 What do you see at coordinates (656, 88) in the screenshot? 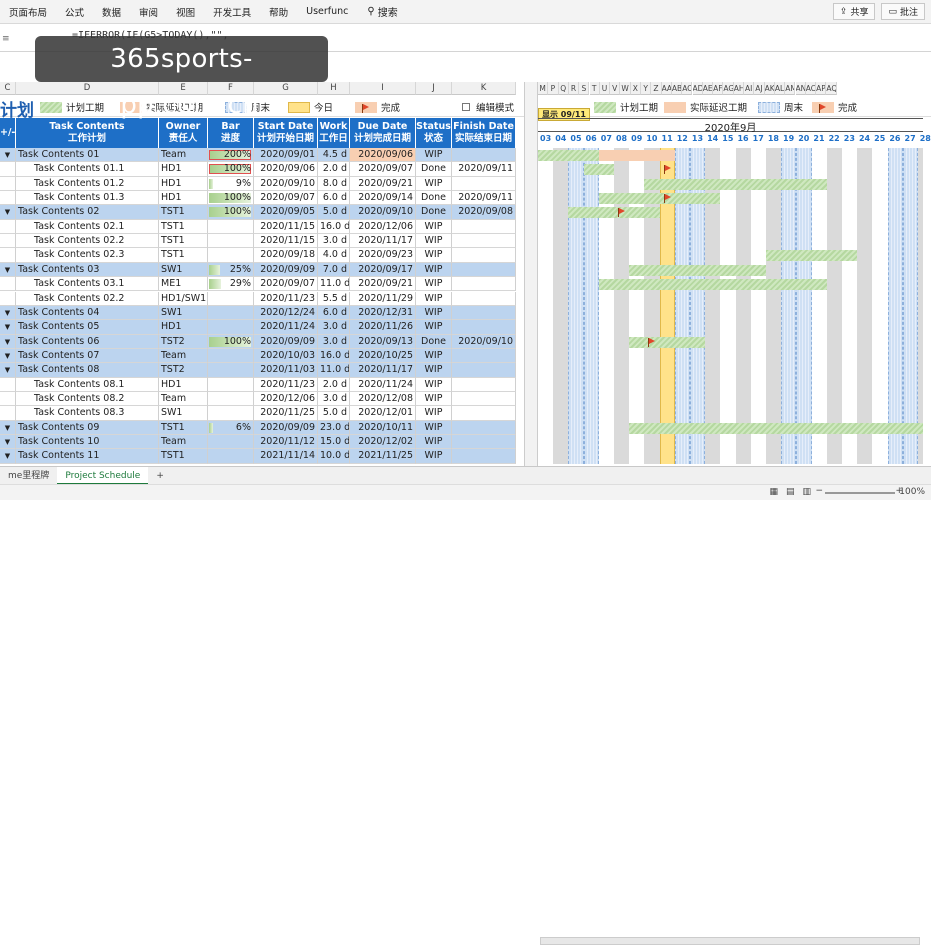
I see `column-header: Z` at bounding box center [656, 88].